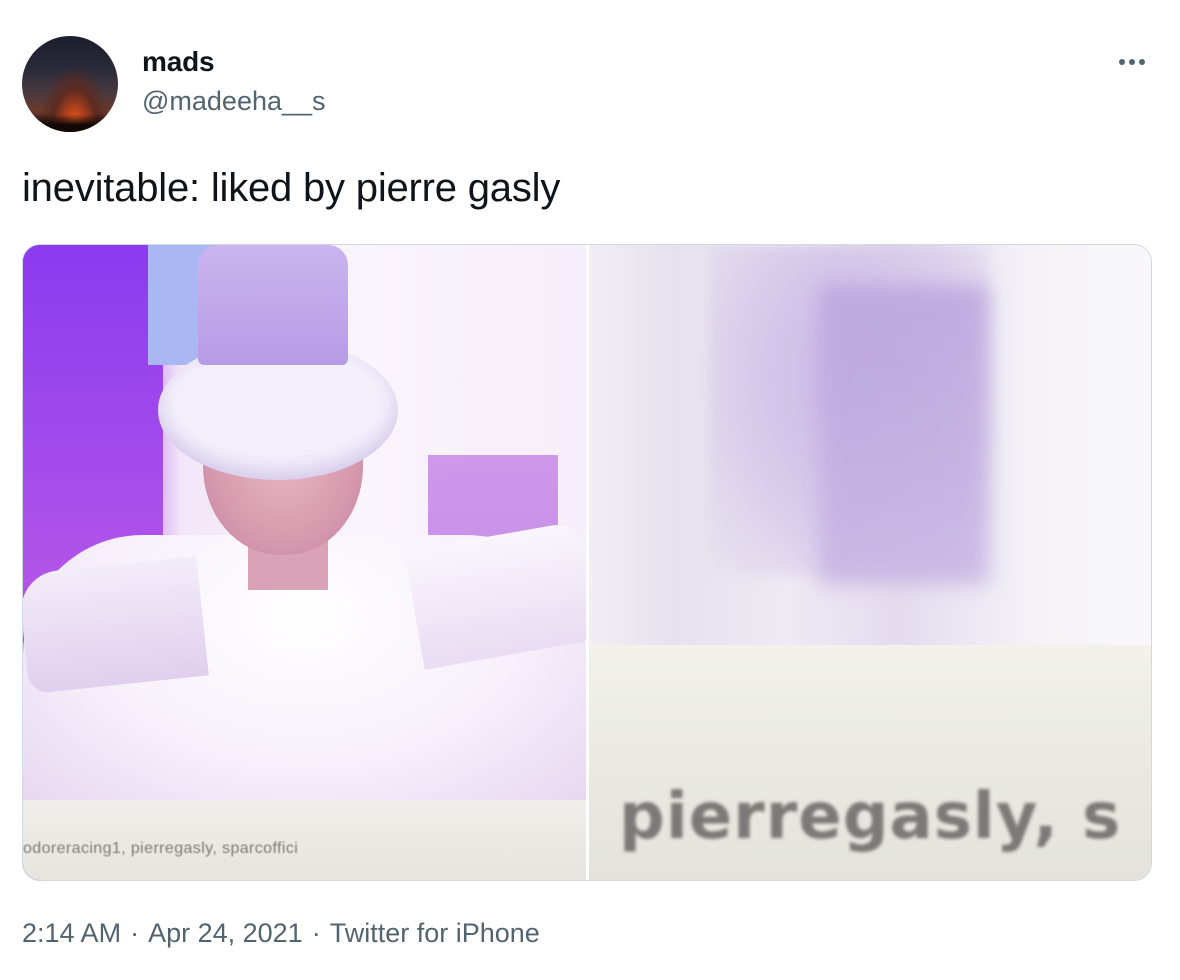  Describe the element at coordinates (116, 625) in the screenshot. I see `left-arm` at that location.